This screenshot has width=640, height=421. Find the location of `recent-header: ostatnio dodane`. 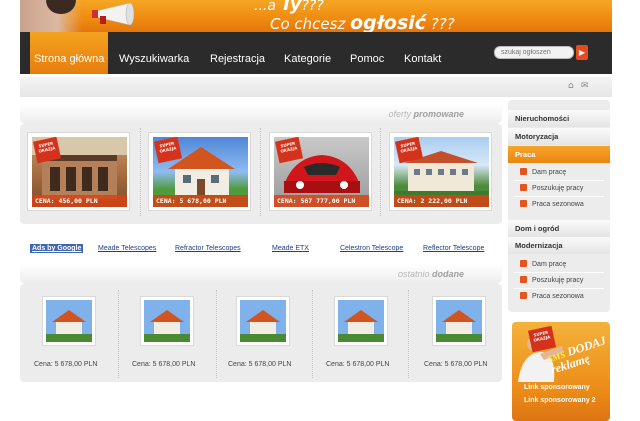

recent-header: ostatnio dodane is located at coordinates (261, 274).